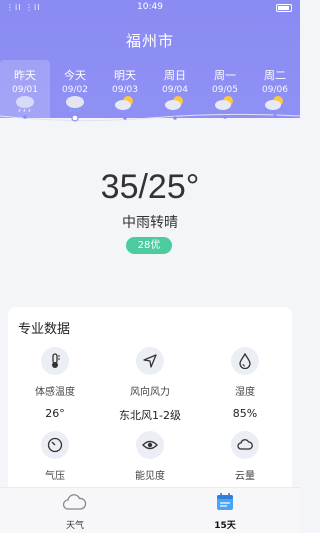 This screenshot has height=533, width=320. I want to click on wind-item: 风向风力 东北风1-2级, so click(150, 385).